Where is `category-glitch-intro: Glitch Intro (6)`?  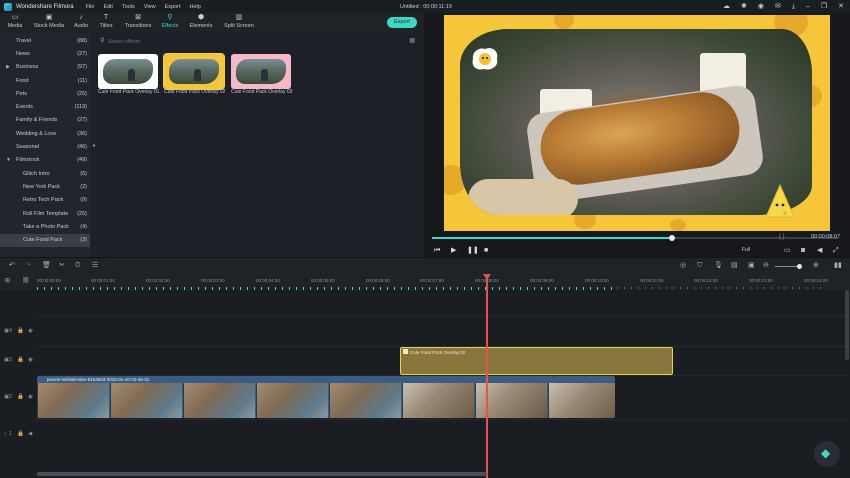 category-glitch-intro: Glitch Intro (6) is located at coordinates (45, 174).